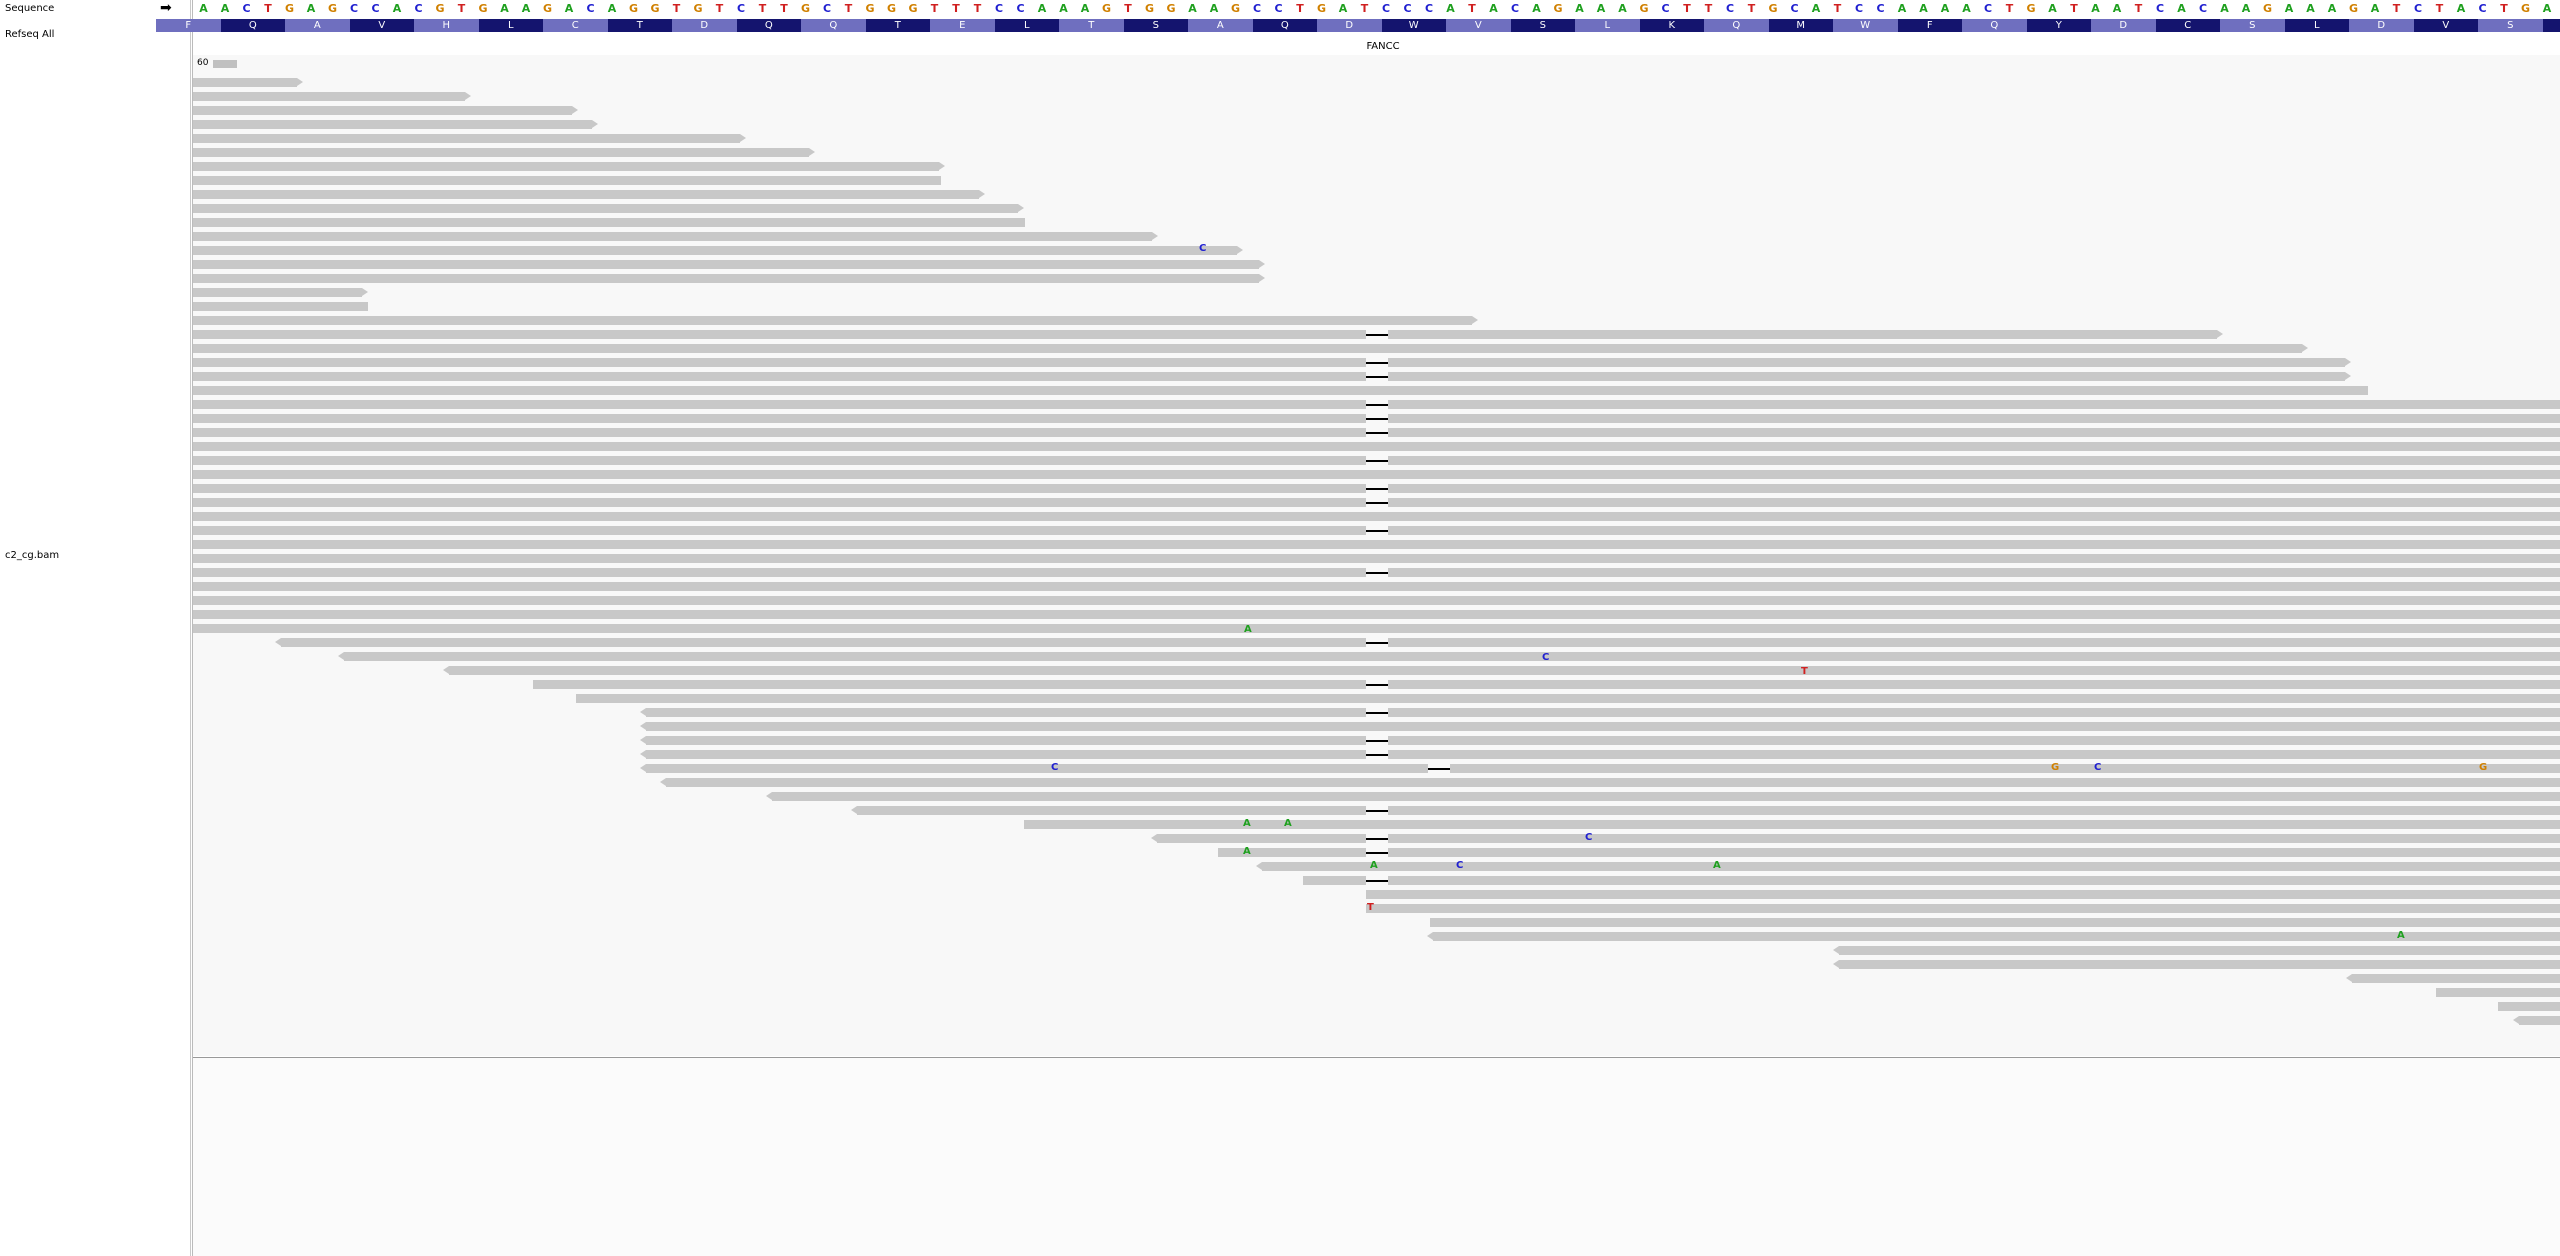  I want to click on sequence-track-name: Sequence, so click(29, 8).